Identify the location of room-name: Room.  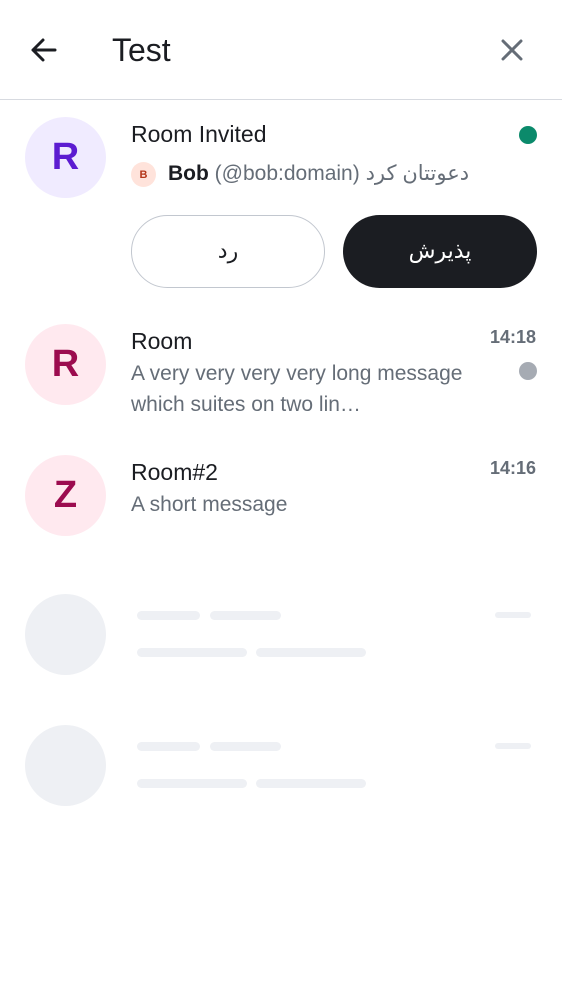
(162, 341).